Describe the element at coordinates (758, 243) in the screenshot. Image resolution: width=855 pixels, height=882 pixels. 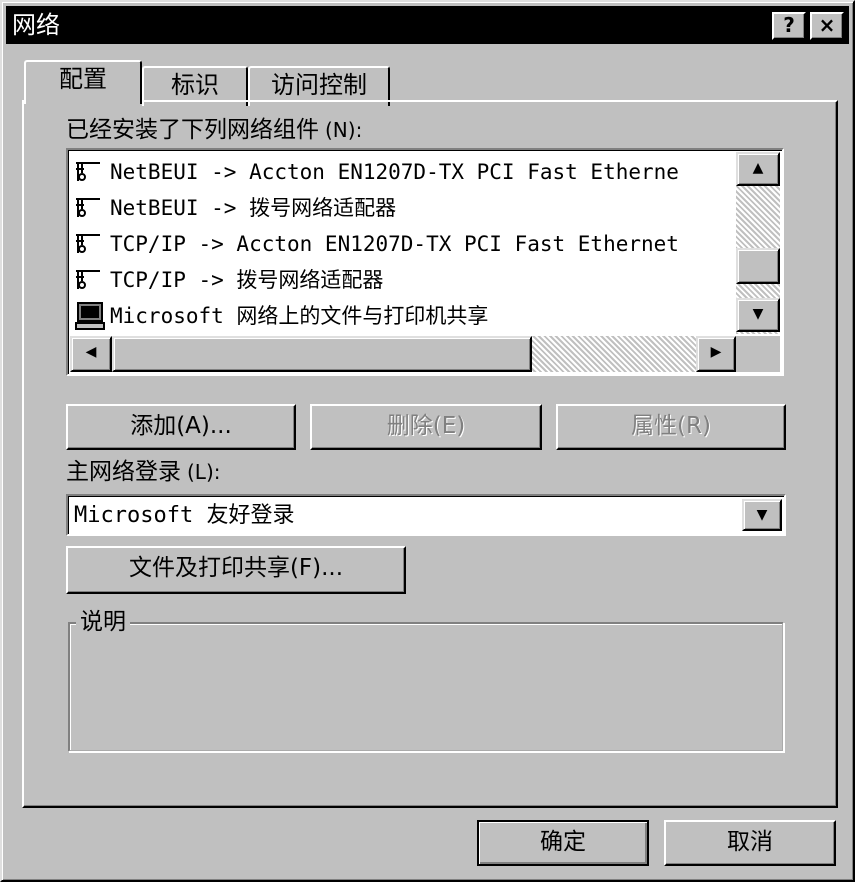
I see `vertical-scrollbar: ▲ ▼` at that location.